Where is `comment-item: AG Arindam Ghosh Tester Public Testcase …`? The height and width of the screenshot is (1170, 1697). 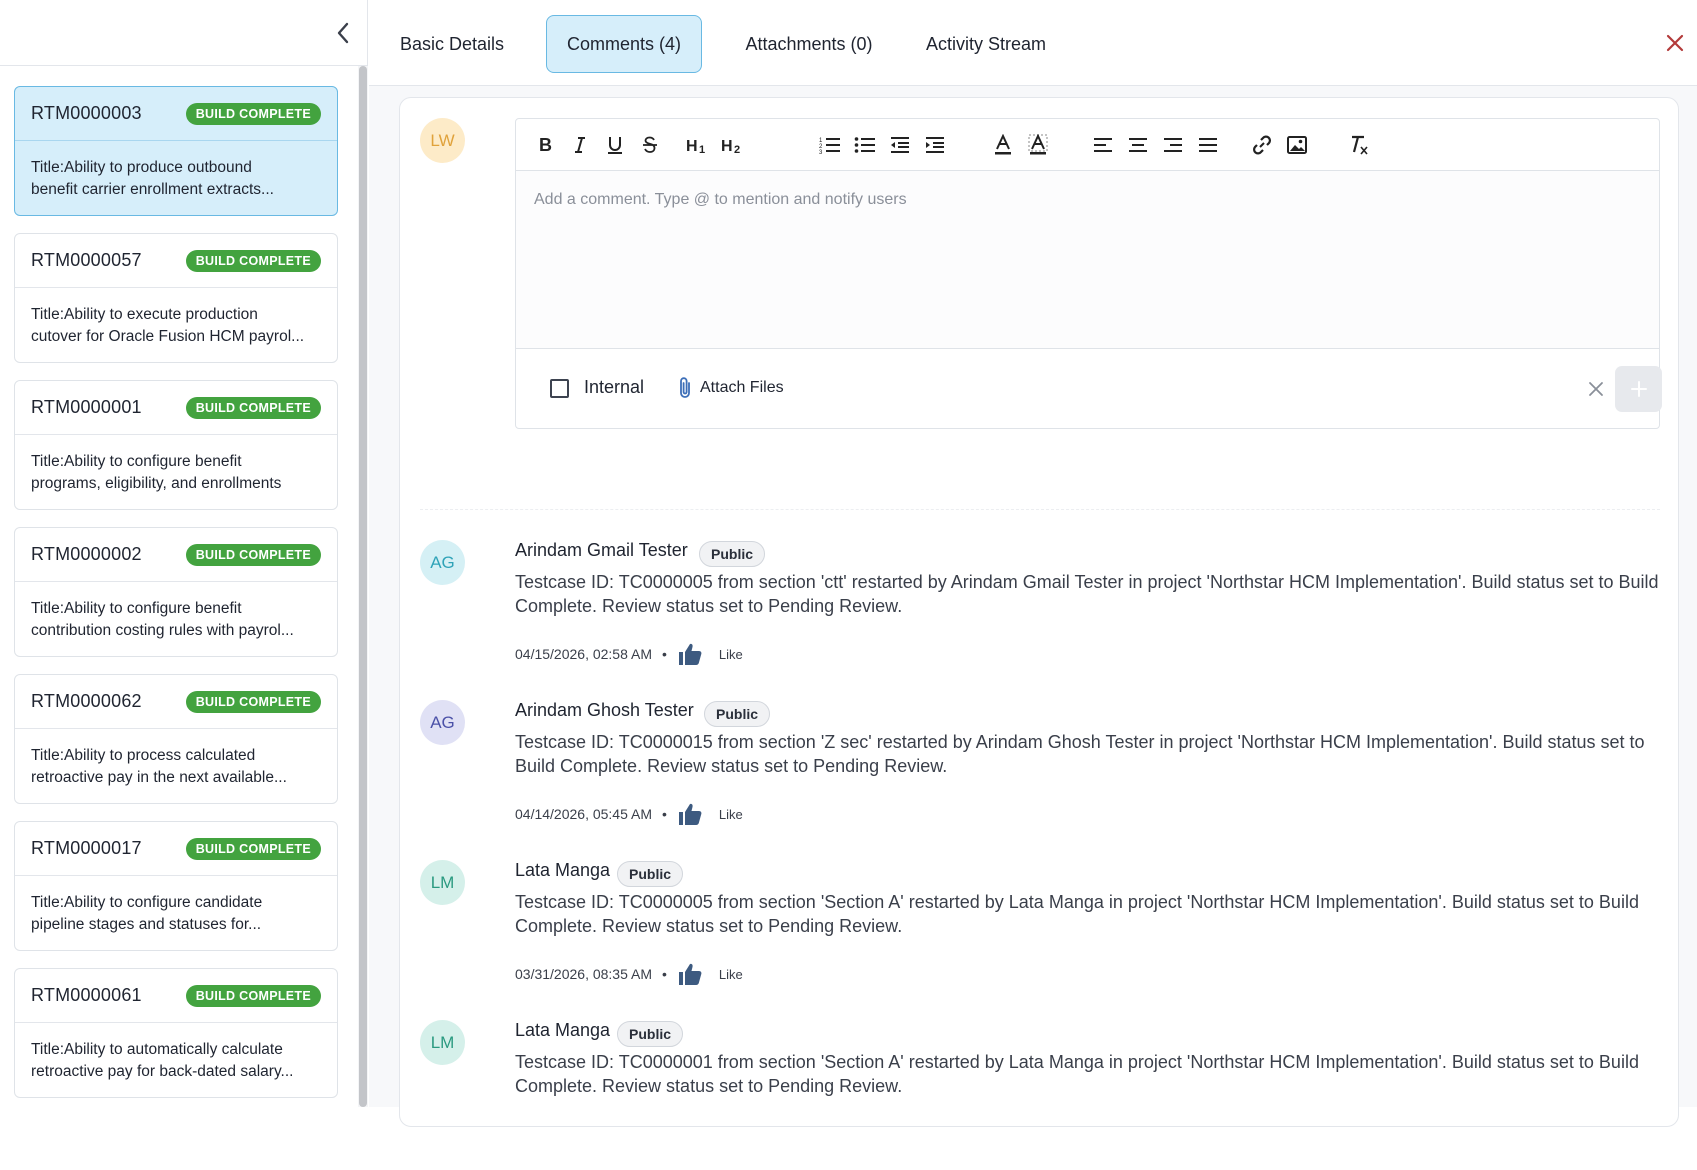
comment-item: AG Arindam Ghosh Tester Public Testcase … is located at coordinates (1040, 775).